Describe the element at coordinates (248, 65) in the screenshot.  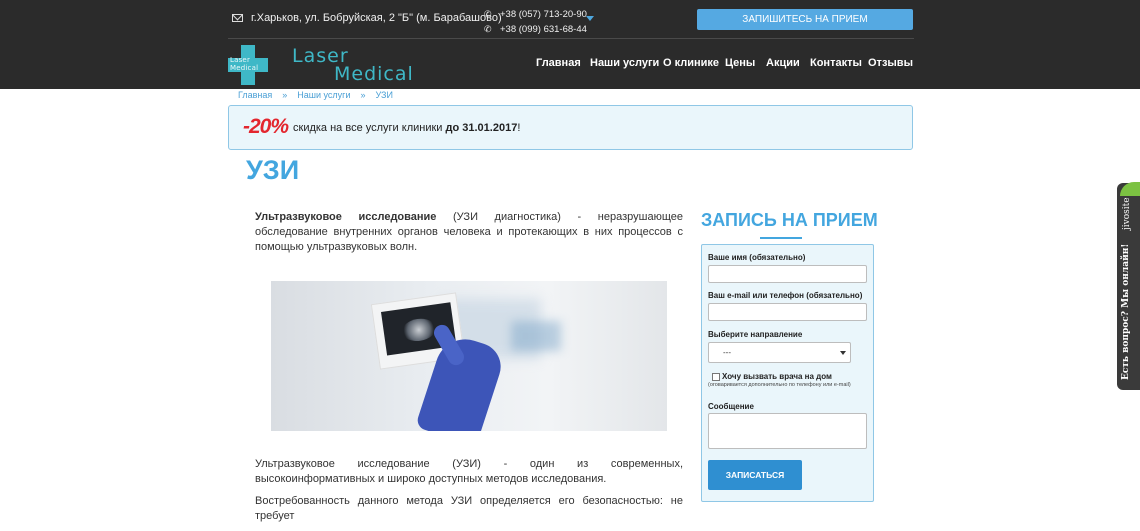
I see `logo-cross-icon: Laser Medical` at that location.